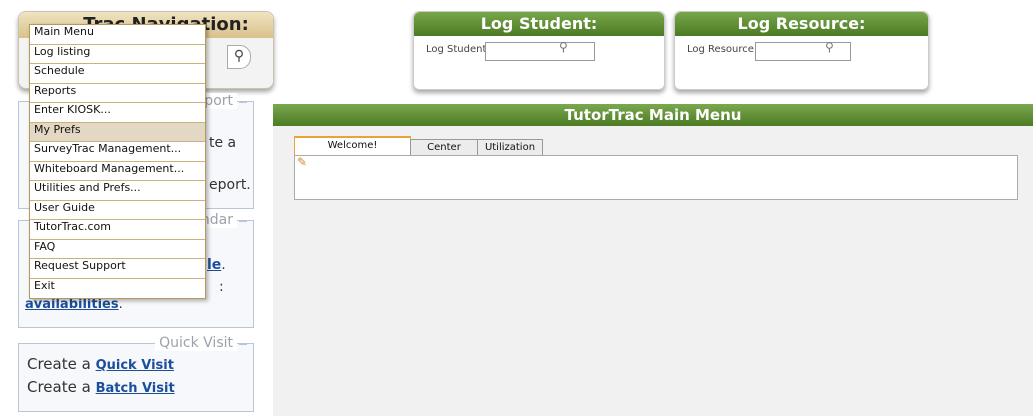 Image resolution: width=1033 pixels, height=416 pixels. What do you see at coordinates (221, 287) in the screenshot?
I see `calendar-colon: :` at bounding box center [221, 287].